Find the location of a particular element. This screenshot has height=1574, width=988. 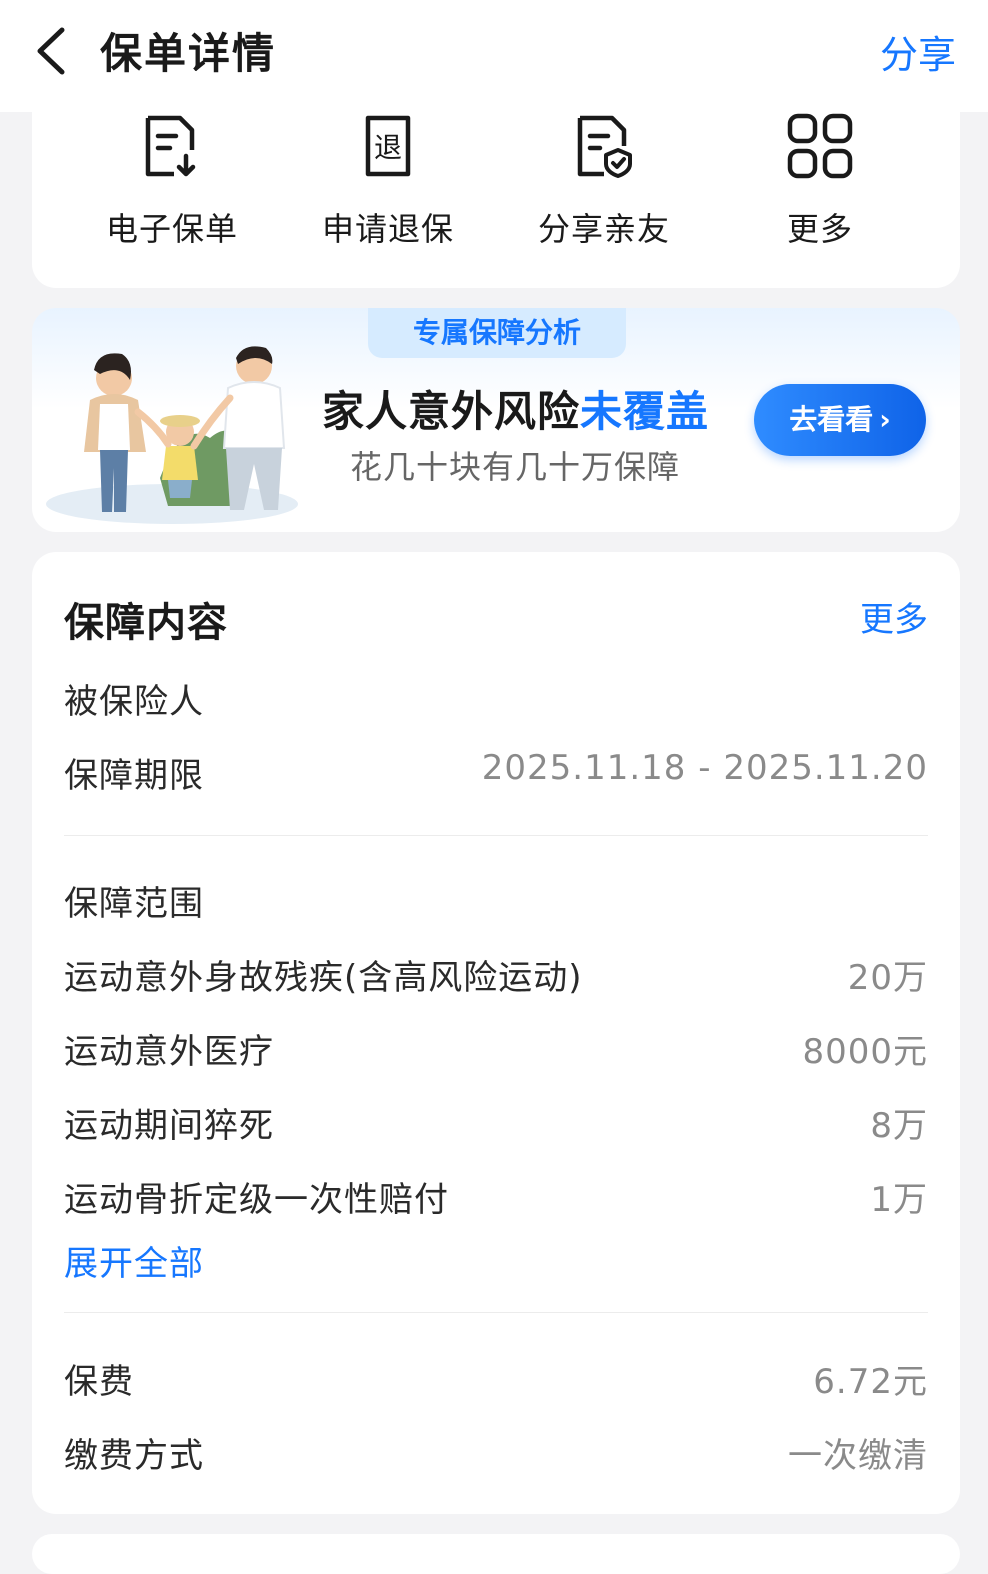

next-card-edge is located at coordinates (496, 1554).